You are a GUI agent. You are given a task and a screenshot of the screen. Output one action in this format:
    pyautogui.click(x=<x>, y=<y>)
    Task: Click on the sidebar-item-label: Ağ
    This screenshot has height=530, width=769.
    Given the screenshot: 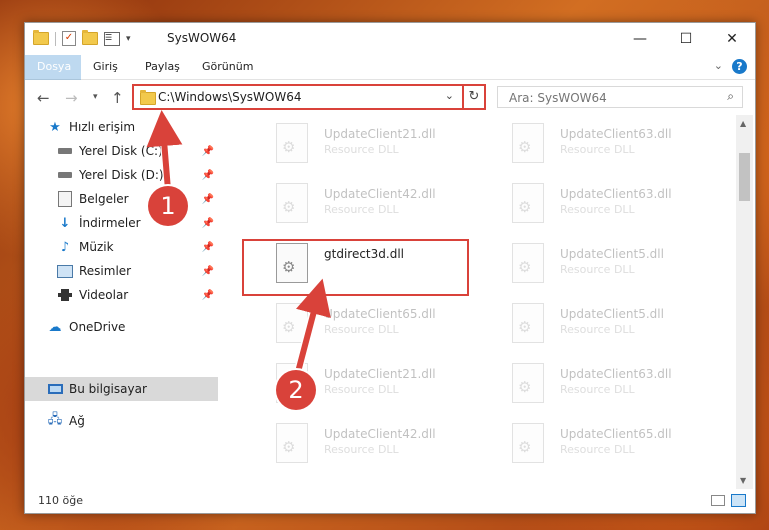 What is the action you would take?
    pyautogui.click(x=77, y=421)
    